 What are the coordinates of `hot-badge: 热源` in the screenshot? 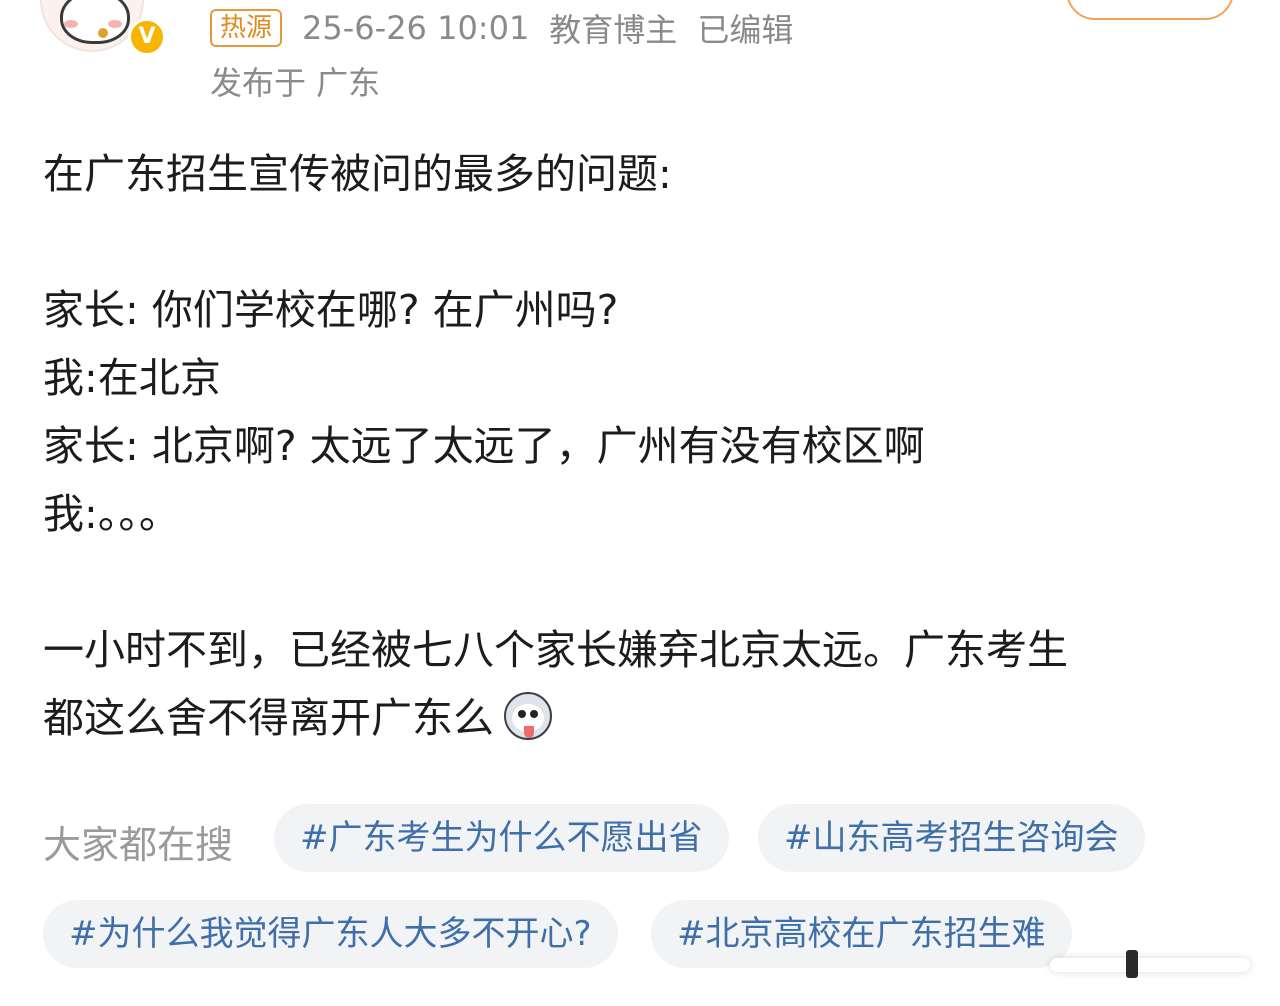 It's located at (246, 28).